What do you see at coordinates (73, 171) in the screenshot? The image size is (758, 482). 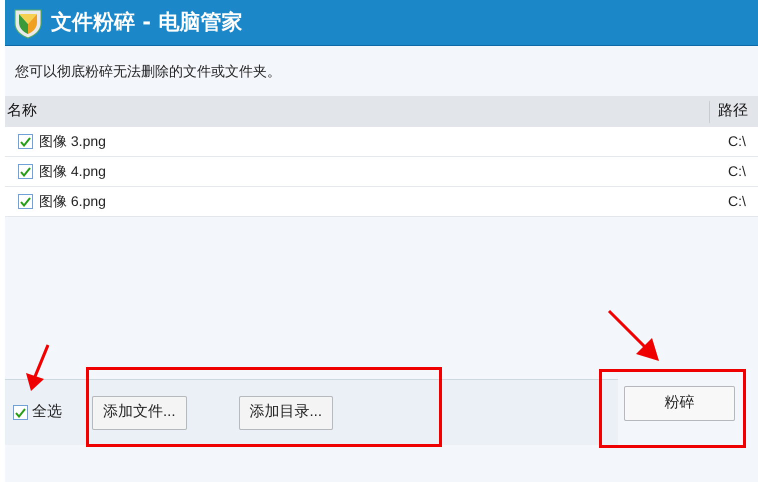 I see `file-name-cell-text: 图像 4.png` at bounding box center [73, 171].